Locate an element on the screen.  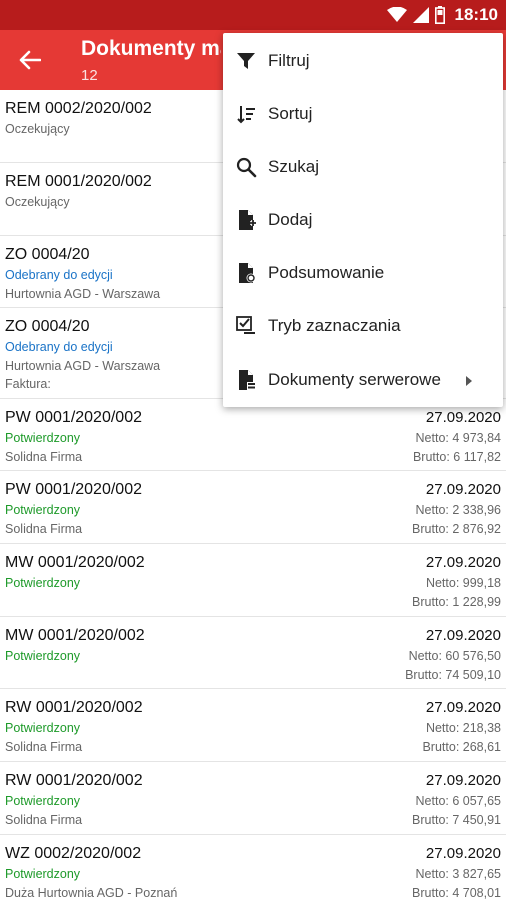
page-title: Dokumenty magazynowe is located at coordinates (151, 48).